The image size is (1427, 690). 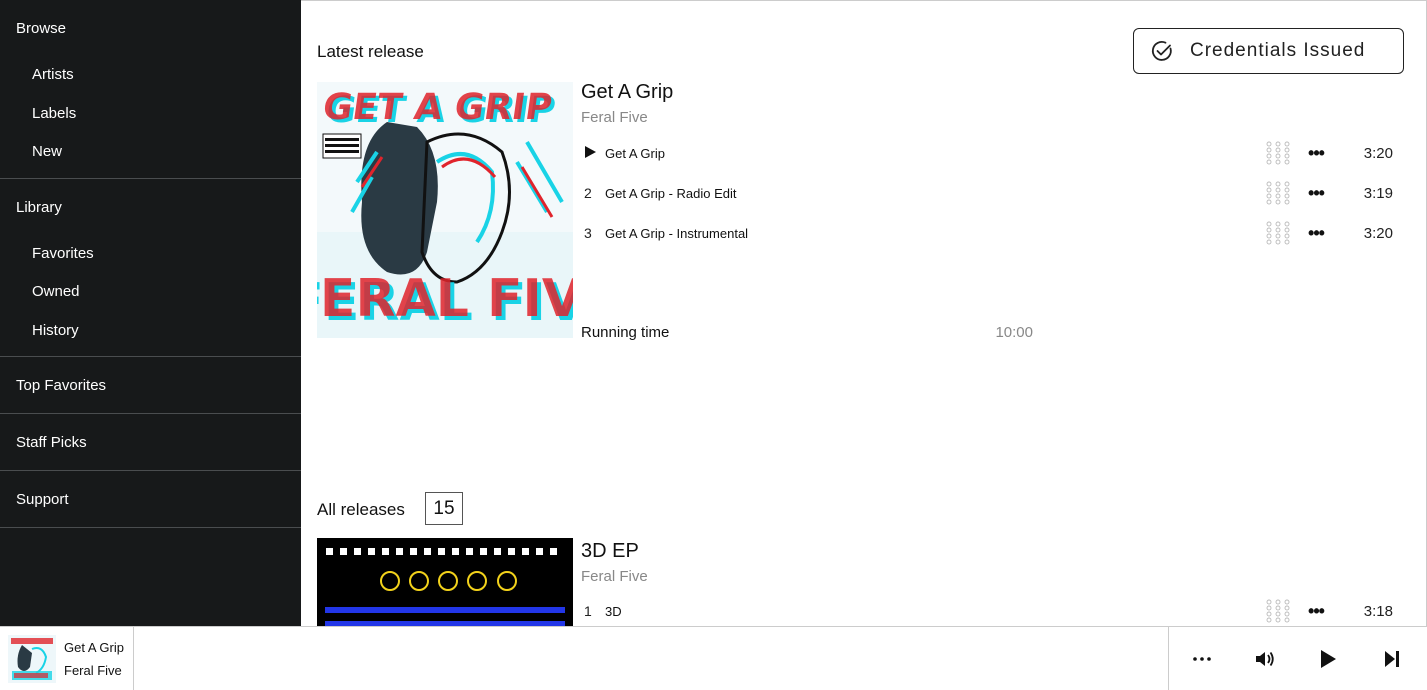 What do you see at coordinates (1378, 193) in the screenshot?
I see `track-duration: 3:19` at bounding box center [1378, 193].